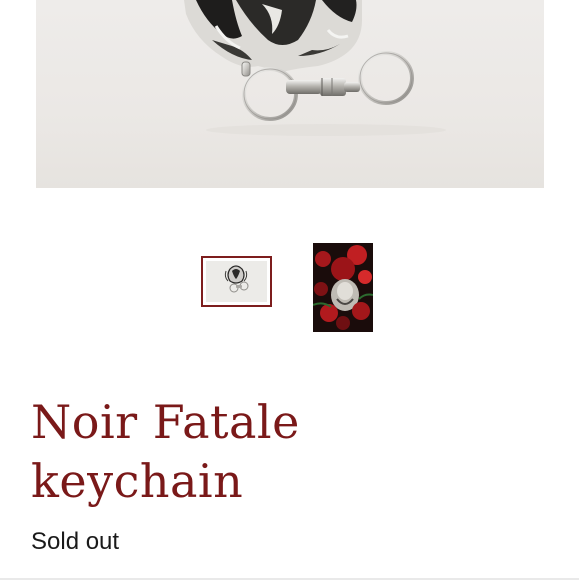 Image resolution: width=579 pixels, height=580 pixels. What do you see at coordinates (75, 541) in the screenshot?
I see `availability-status: Sold out` at bounding box center [75, 541].